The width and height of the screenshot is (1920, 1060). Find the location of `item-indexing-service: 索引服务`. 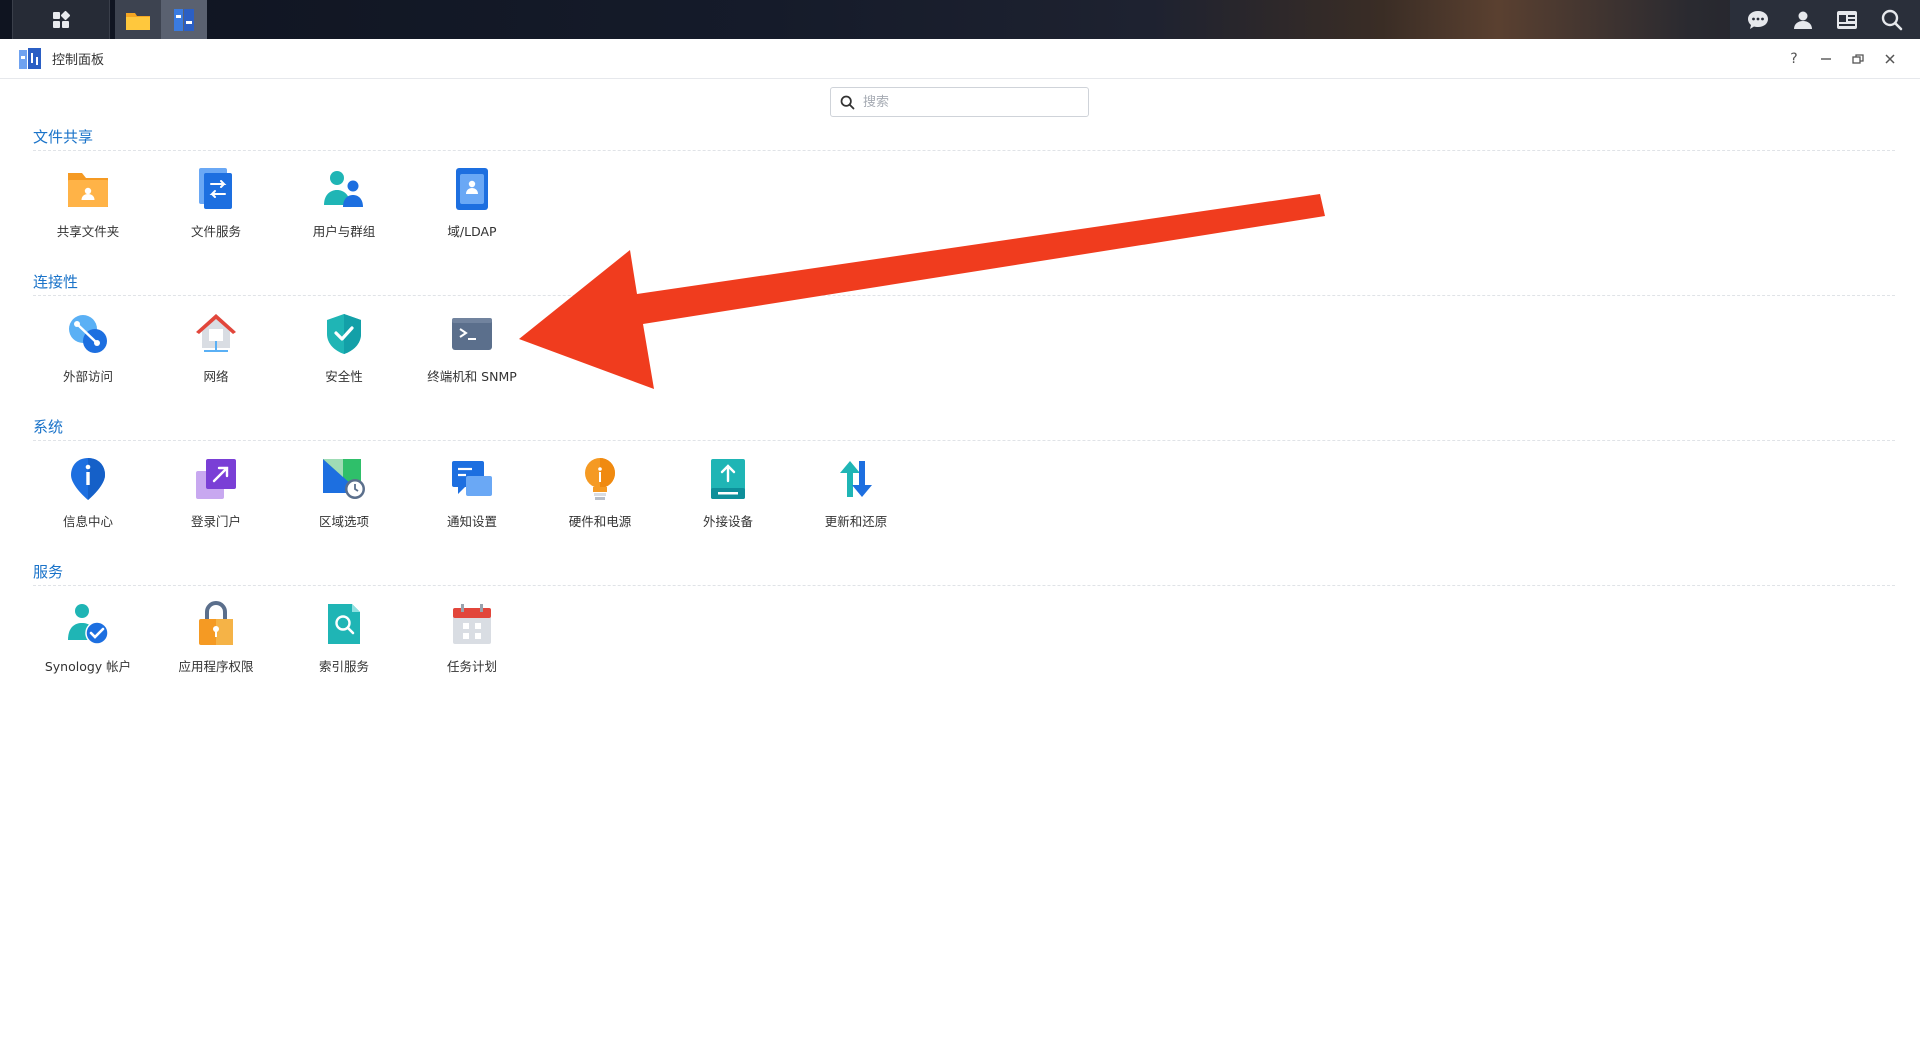

item-indexing-service: 索引服务 is located at coordinates (344, 653).